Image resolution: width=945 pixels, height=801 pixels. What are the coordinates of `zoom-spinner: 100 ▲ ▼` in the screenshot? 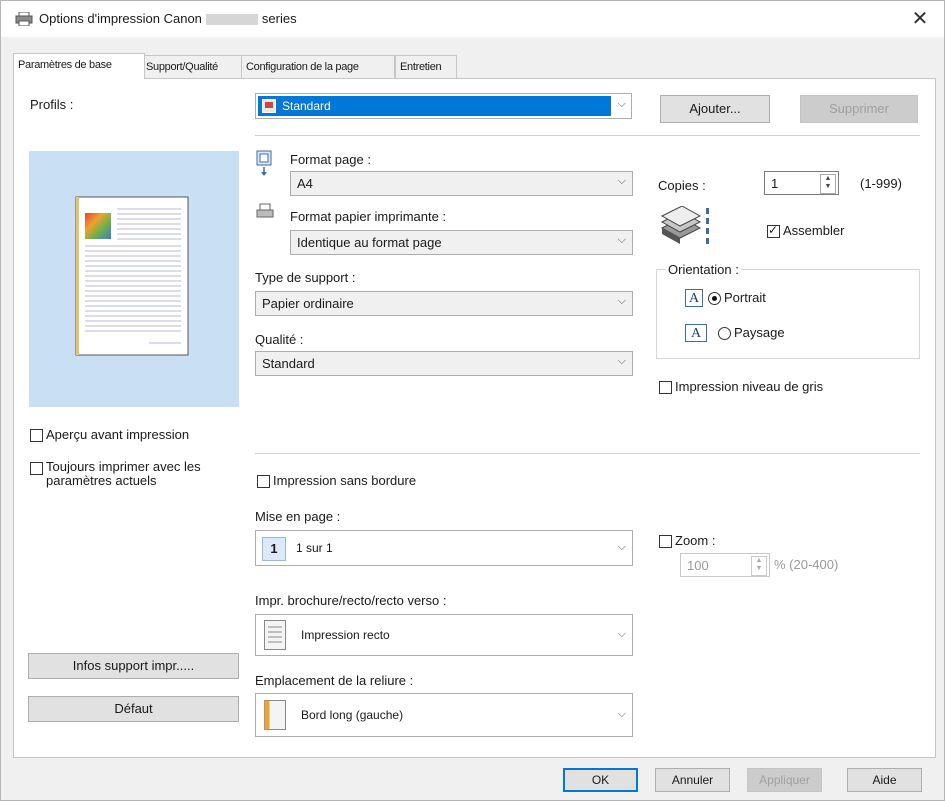 It's located at (725, 565).